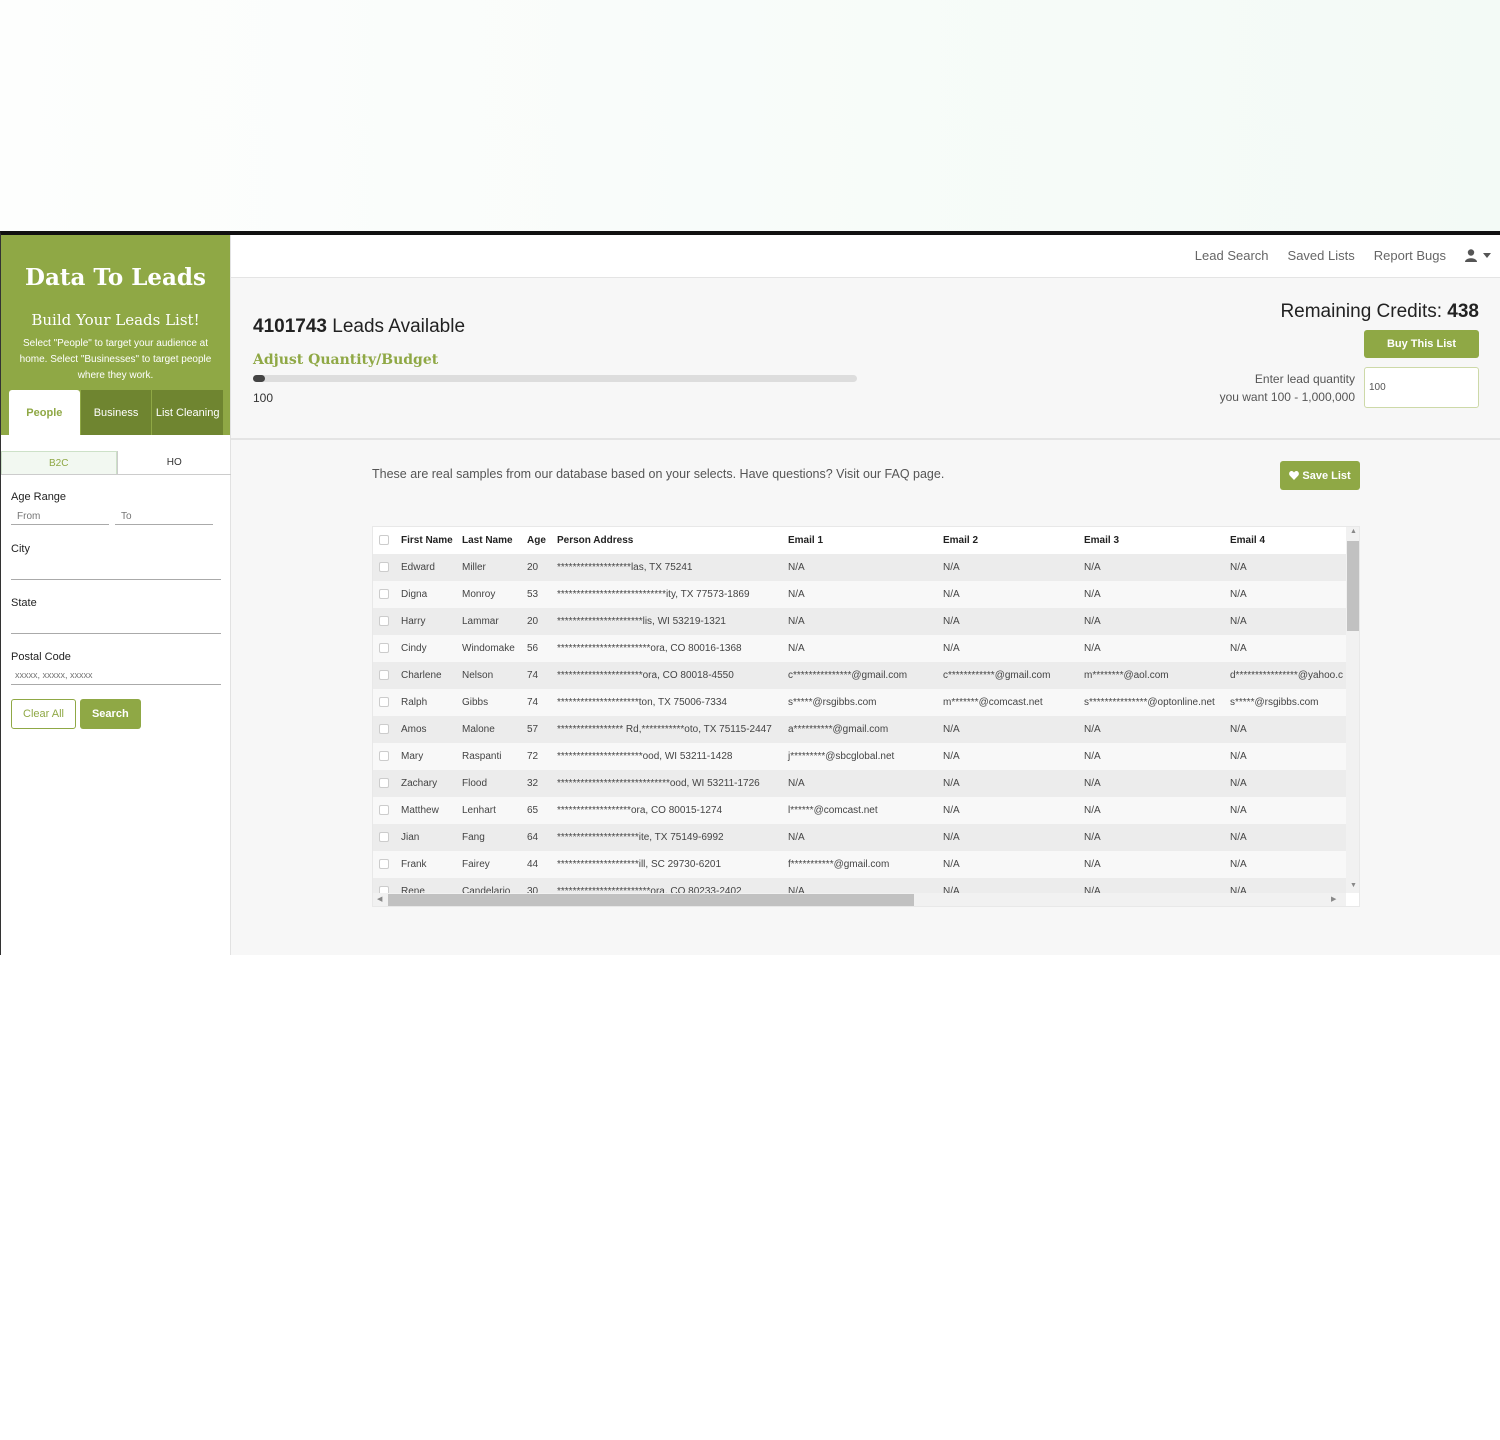 The width and height of the screenshot is (1500, 1440). I want to click on quantity-slider-fill, so click(259, 378).